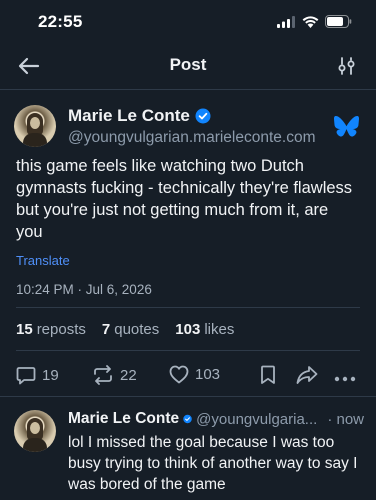 Image resolution: width=376 pixels, height=500 pixels. Describe the element at coordinates (188, 307) in the screenshot. I see `timestamp-divider` at that location.